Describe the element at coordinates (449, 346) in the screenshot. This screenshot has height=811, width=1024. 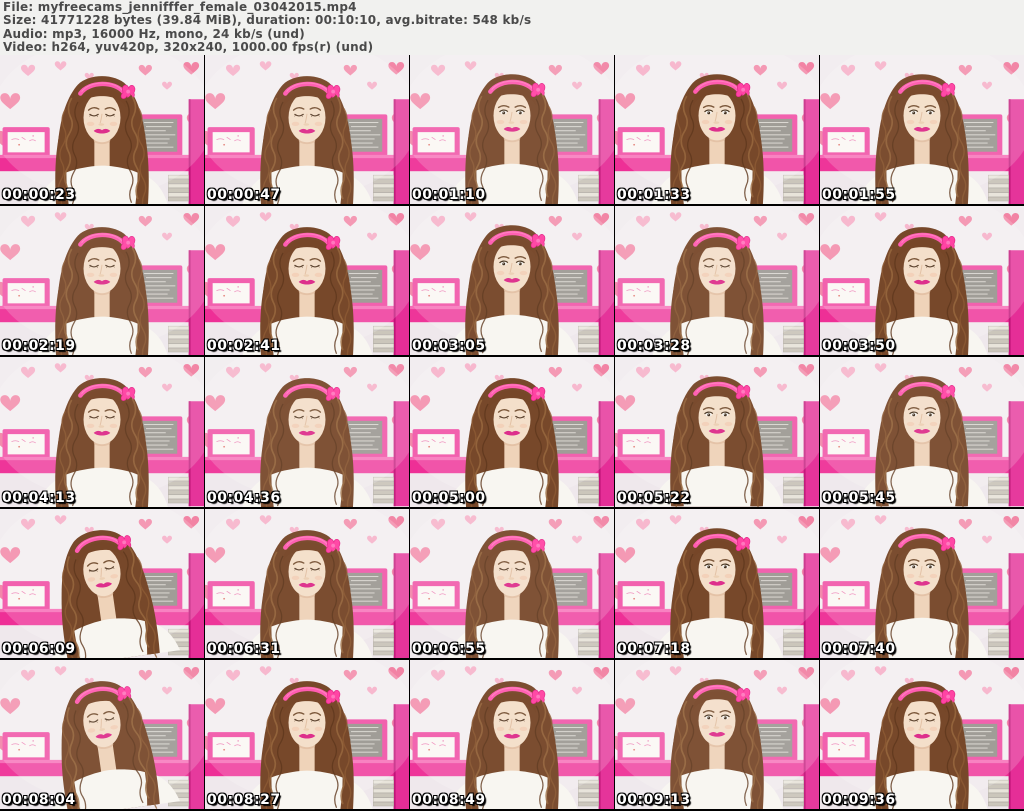
I see `timestamp-overlay: 00:03:05` at that location.